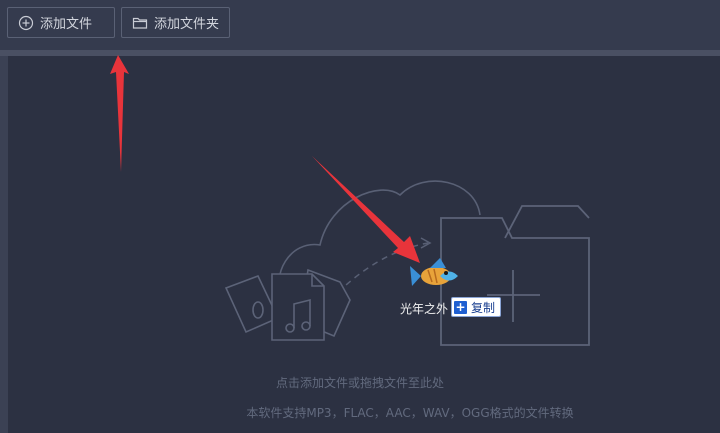 This screenshot has width=720, height=433. What do you see at coordinates (359, 383) in the screenshot?
I see `drop-hint-primary: 点击添加文件或拖拽文件至此处` at bounding box center [359, 383].